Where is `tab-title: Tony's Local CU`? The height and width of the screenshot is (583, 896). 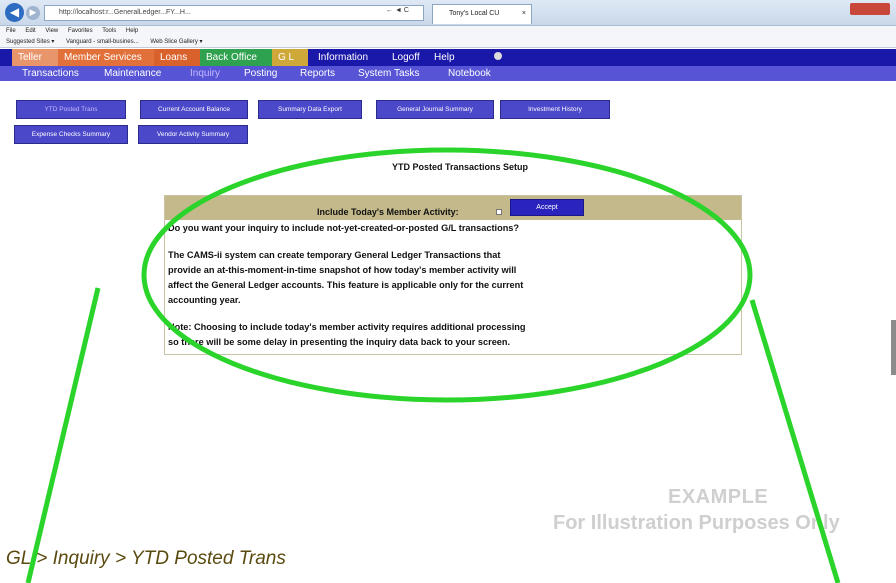 tab-title: Tony's Local CU is located at coordinates (474, 13).